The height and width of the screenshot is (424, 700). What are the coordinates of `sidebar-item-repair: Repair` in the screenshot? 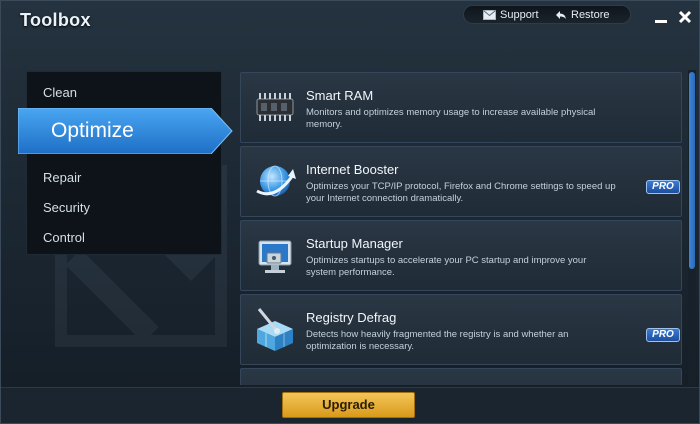 It's located at (62, 177).